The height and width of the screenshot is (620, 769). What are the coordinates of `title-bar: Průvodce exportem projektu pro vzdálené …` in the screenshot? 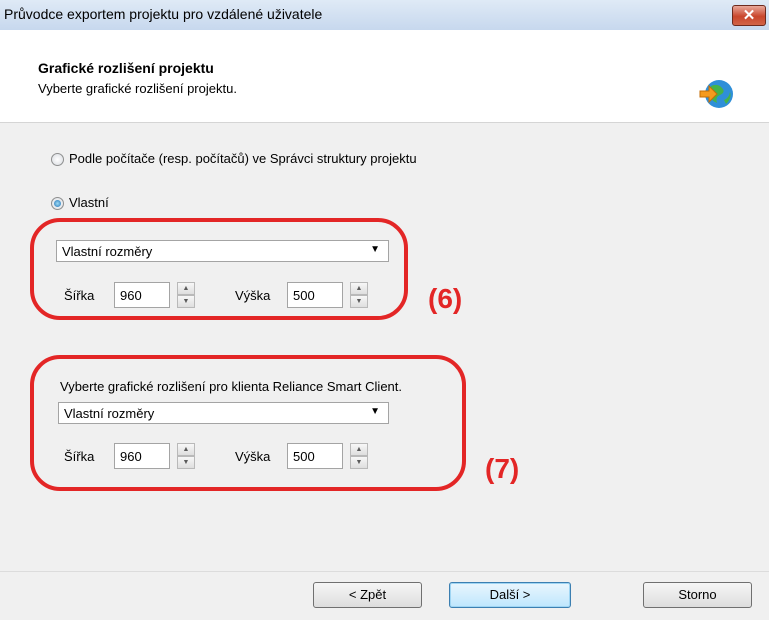 It's located at (384, 15).